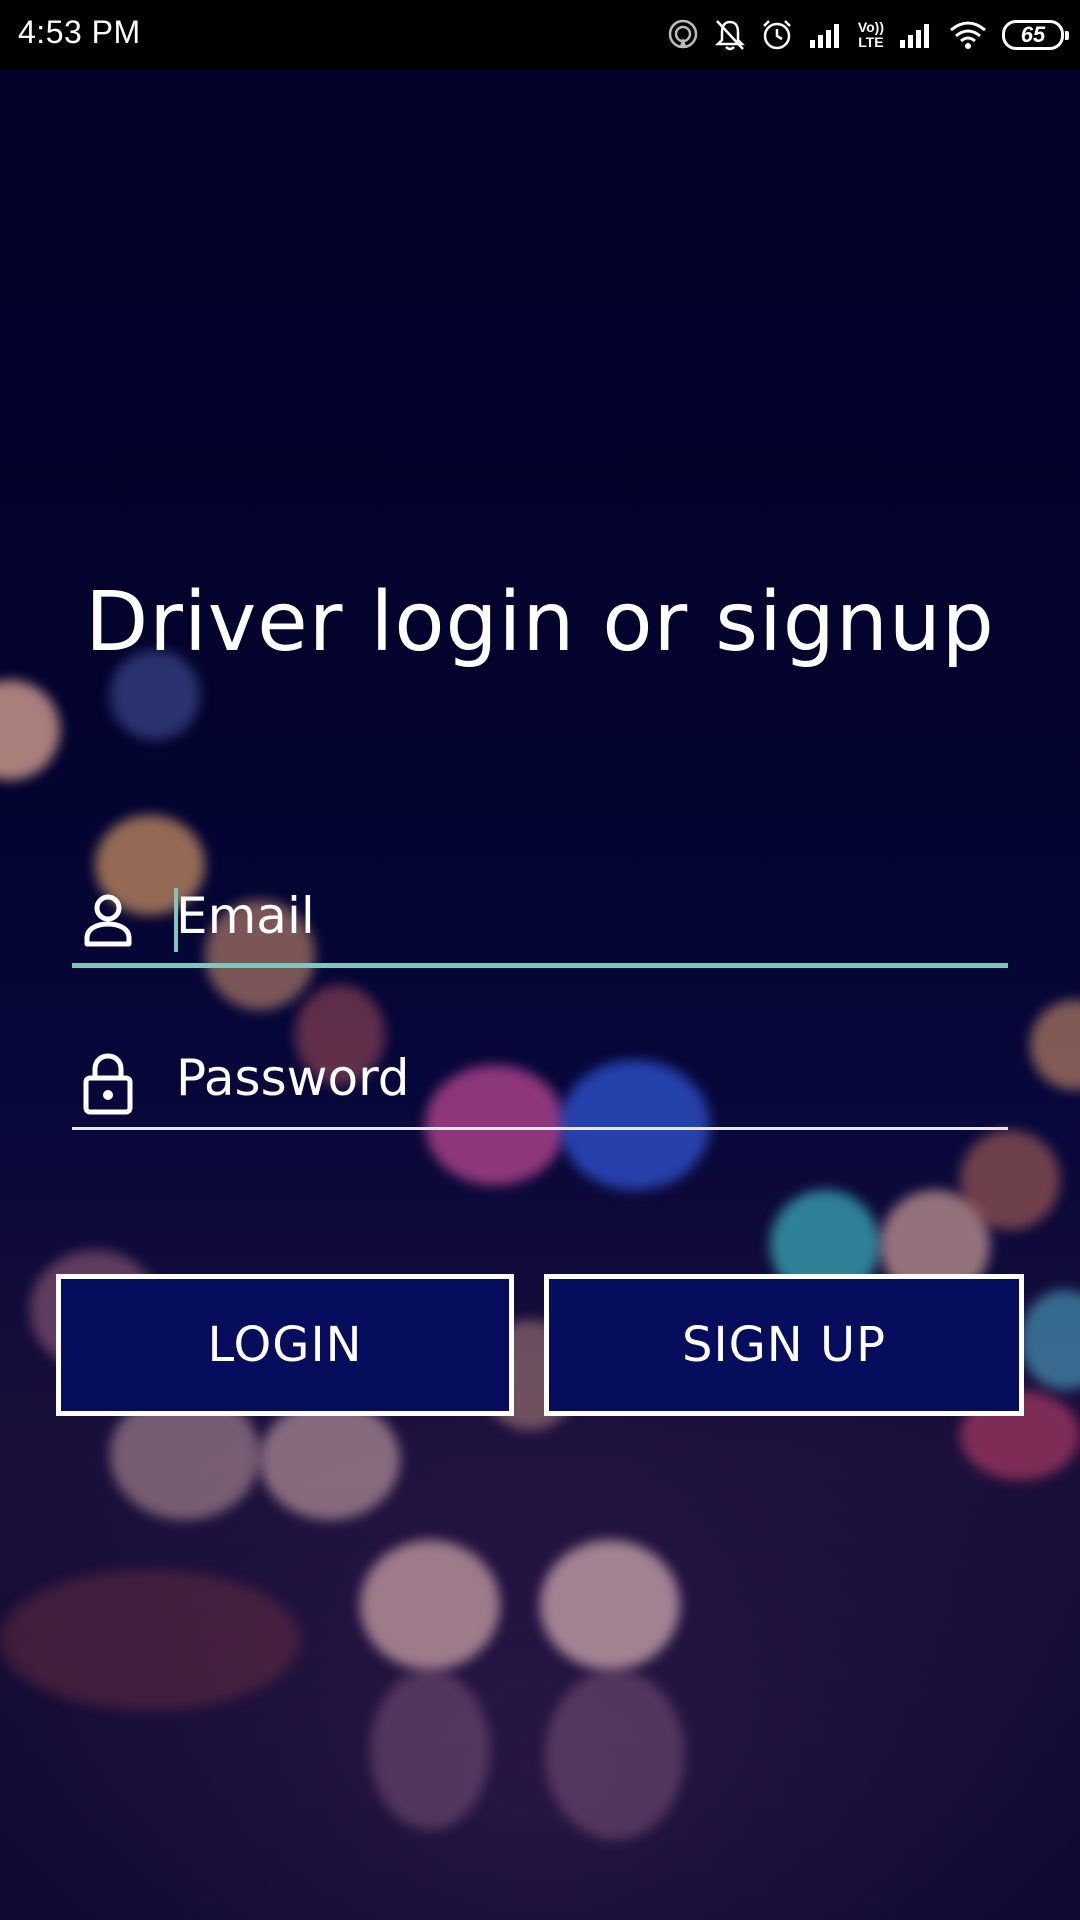 This screenshot has height=1920, width=1080. I want to click on alarm-icon, so click(777, 35).